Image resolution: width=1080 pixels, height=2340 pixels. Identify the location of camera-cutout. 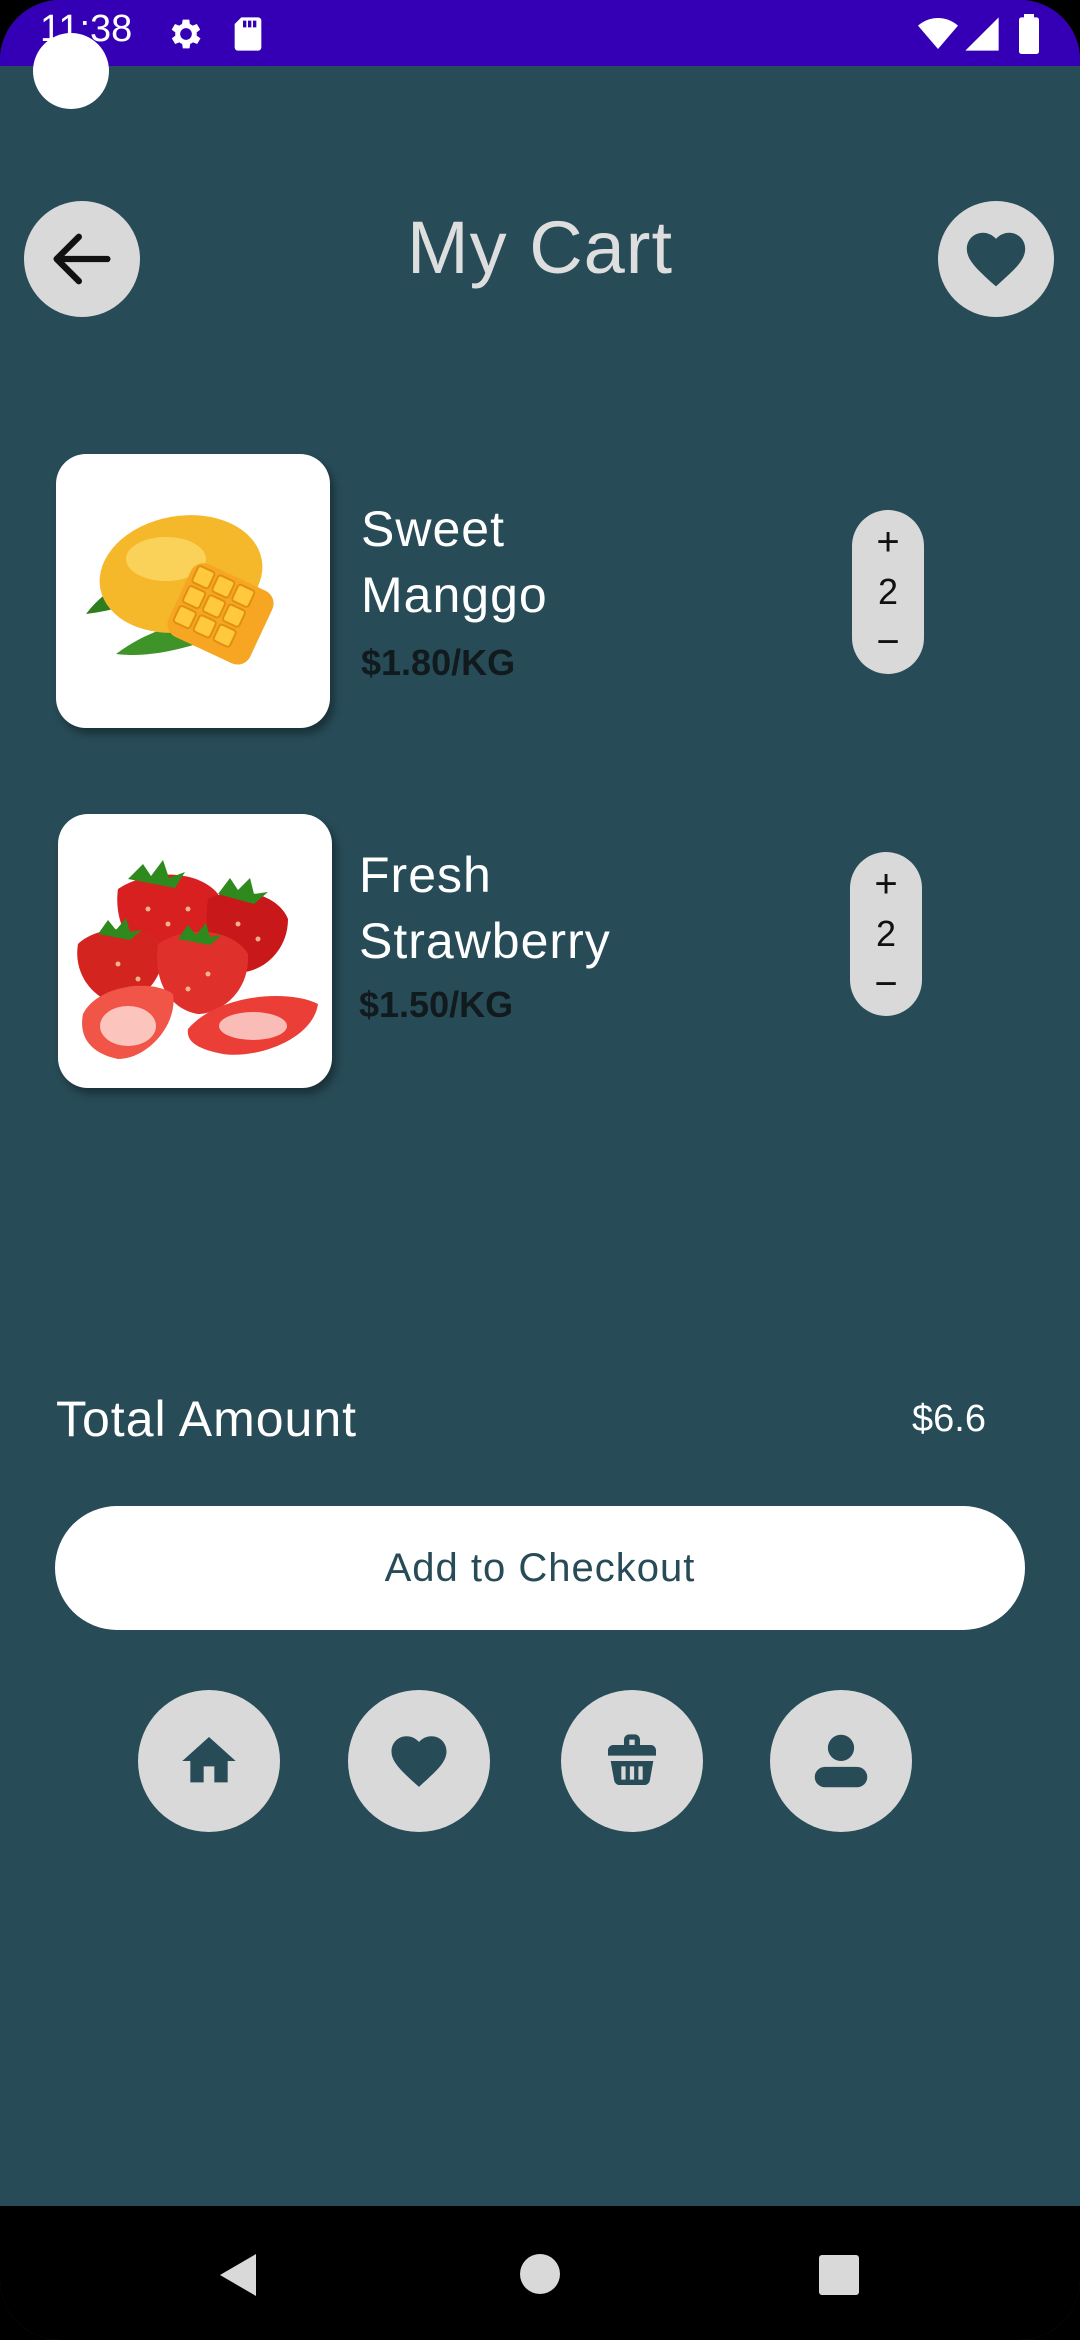
(71, 71).